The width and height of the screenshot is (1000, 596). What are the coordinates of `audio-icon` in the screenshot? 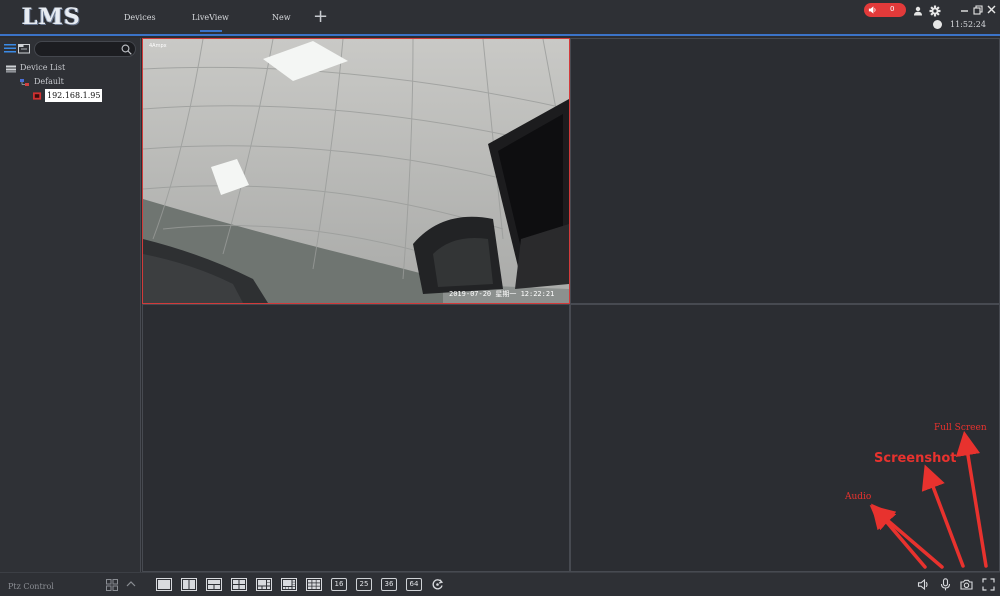 It's located at (923, 584).